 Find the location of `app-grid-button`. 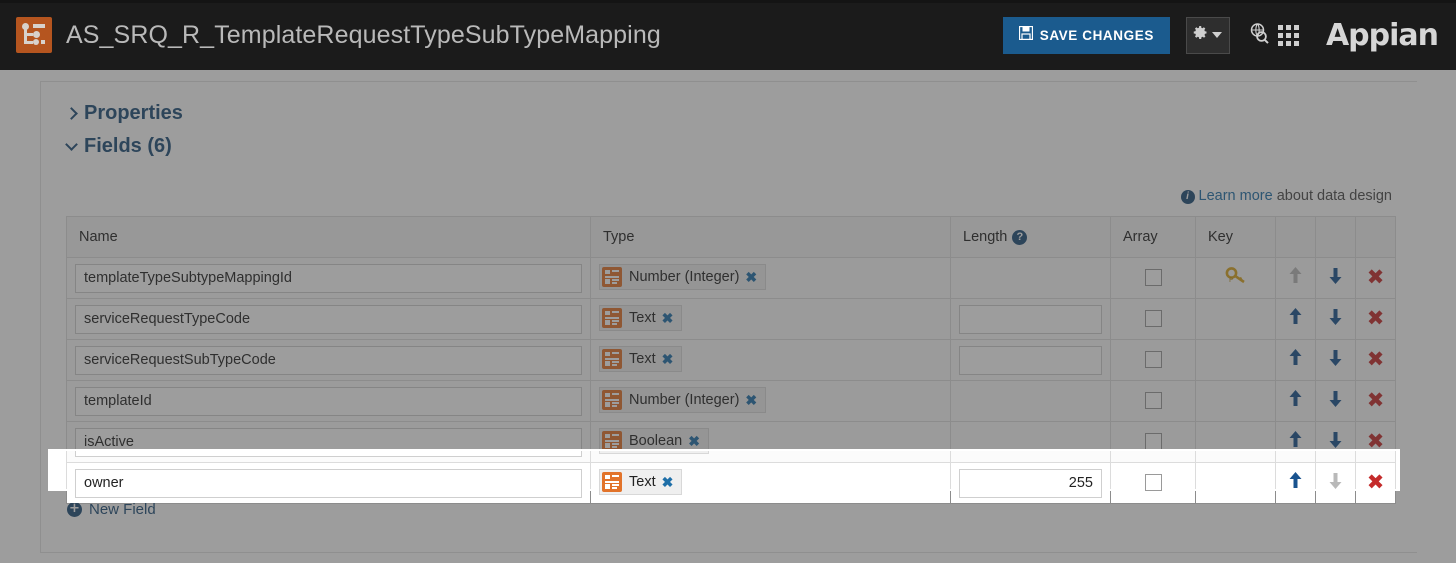

app-grid-button is located at coordinates (1289, 35).